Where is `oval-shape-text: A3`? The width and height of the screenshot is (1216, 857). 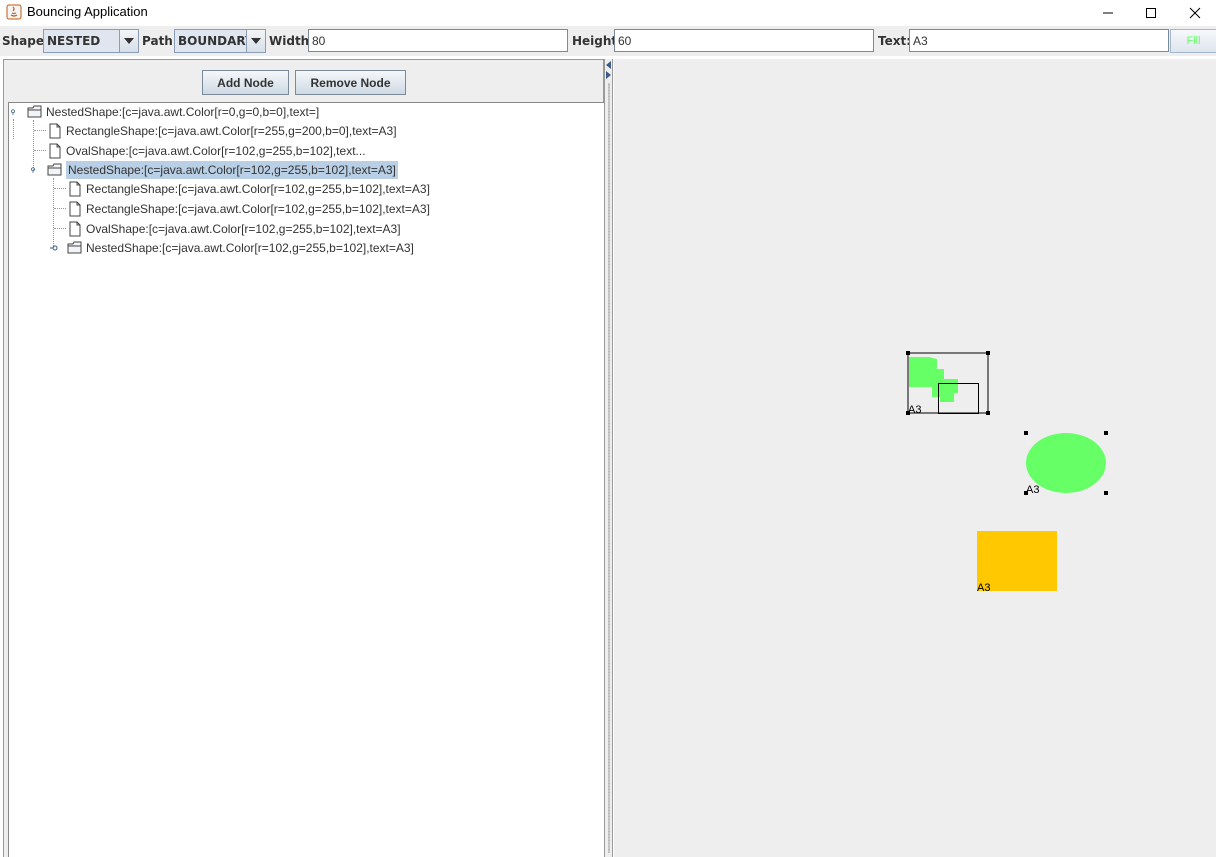
oval-shape-text: A3 is located at coordinates (1032, 490).